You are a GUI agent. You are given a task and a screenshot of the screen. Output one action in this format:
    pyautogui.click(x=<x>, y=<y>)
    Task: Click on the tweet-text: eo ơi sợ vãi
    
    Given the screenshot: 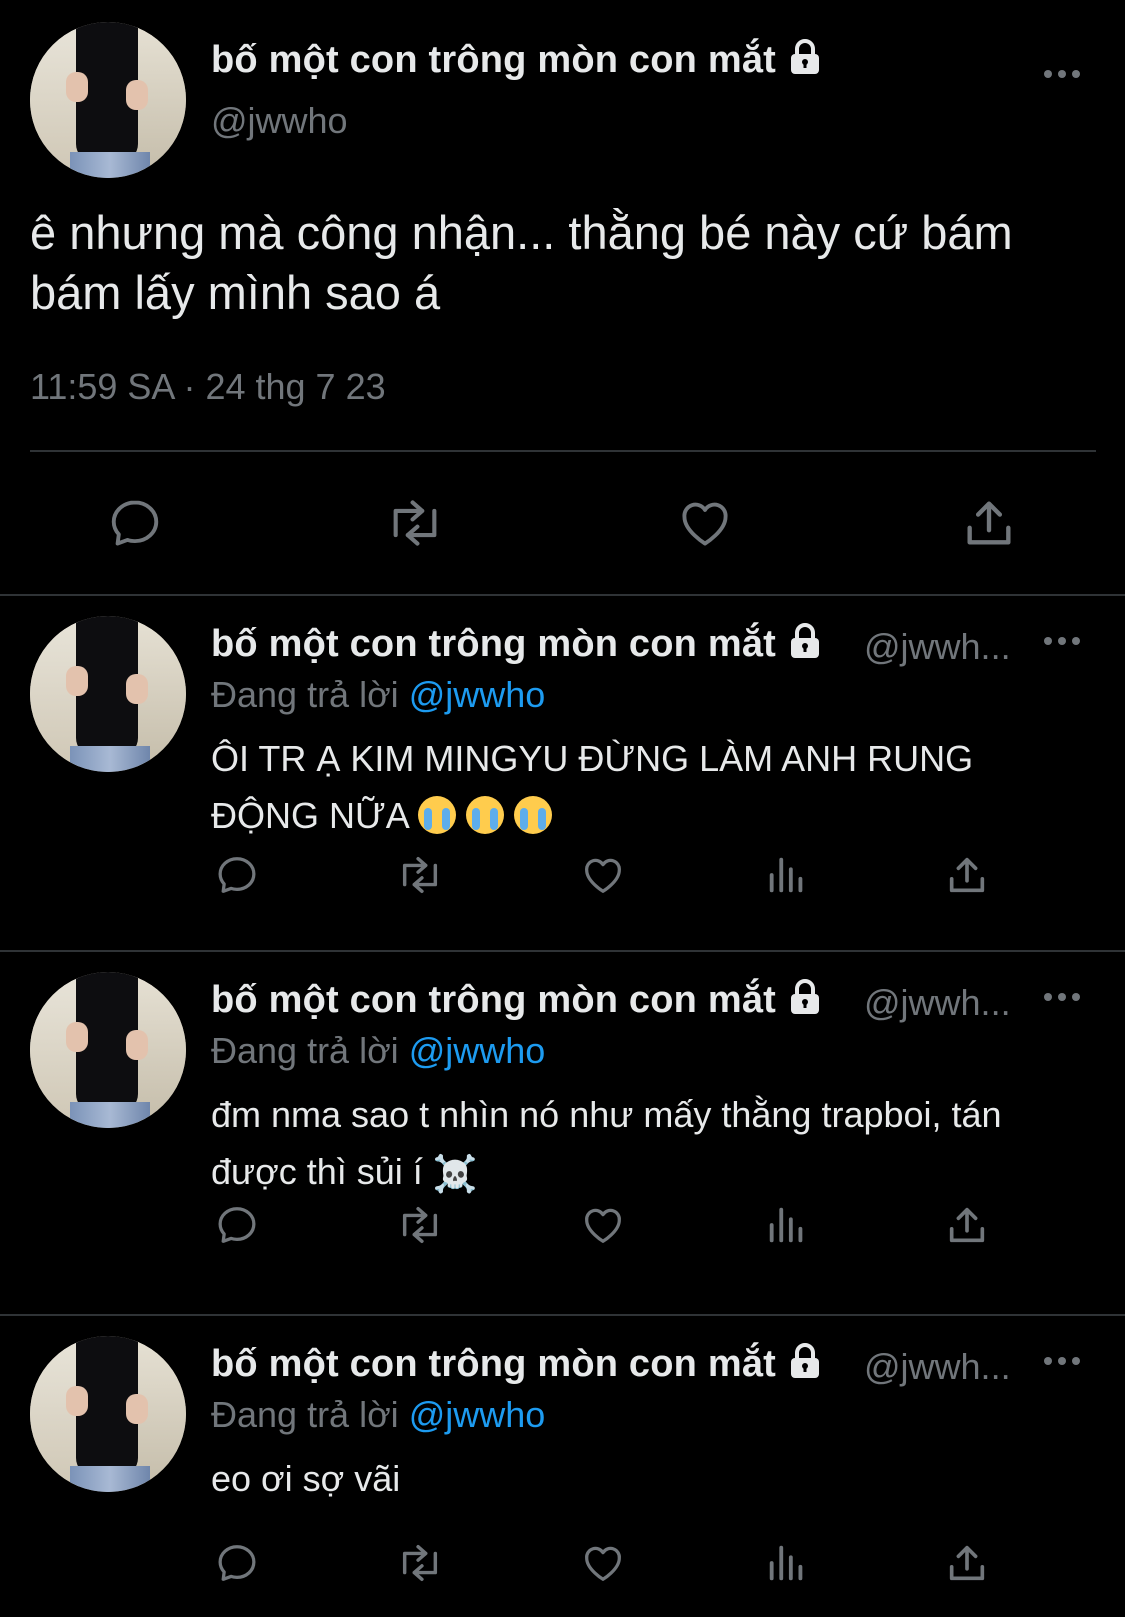 What is the action you would take?
    pyautogui.click(x=306, y=1478)
    